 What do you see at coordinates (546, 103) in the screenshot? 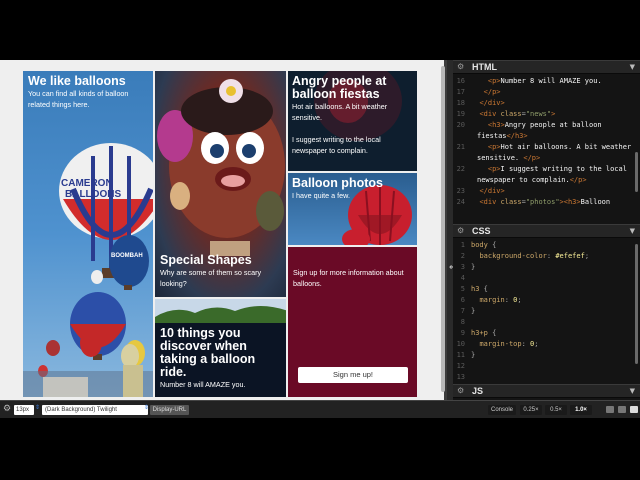
I see `html-code-line: 18 </div>` at bounding box center [546, 103].